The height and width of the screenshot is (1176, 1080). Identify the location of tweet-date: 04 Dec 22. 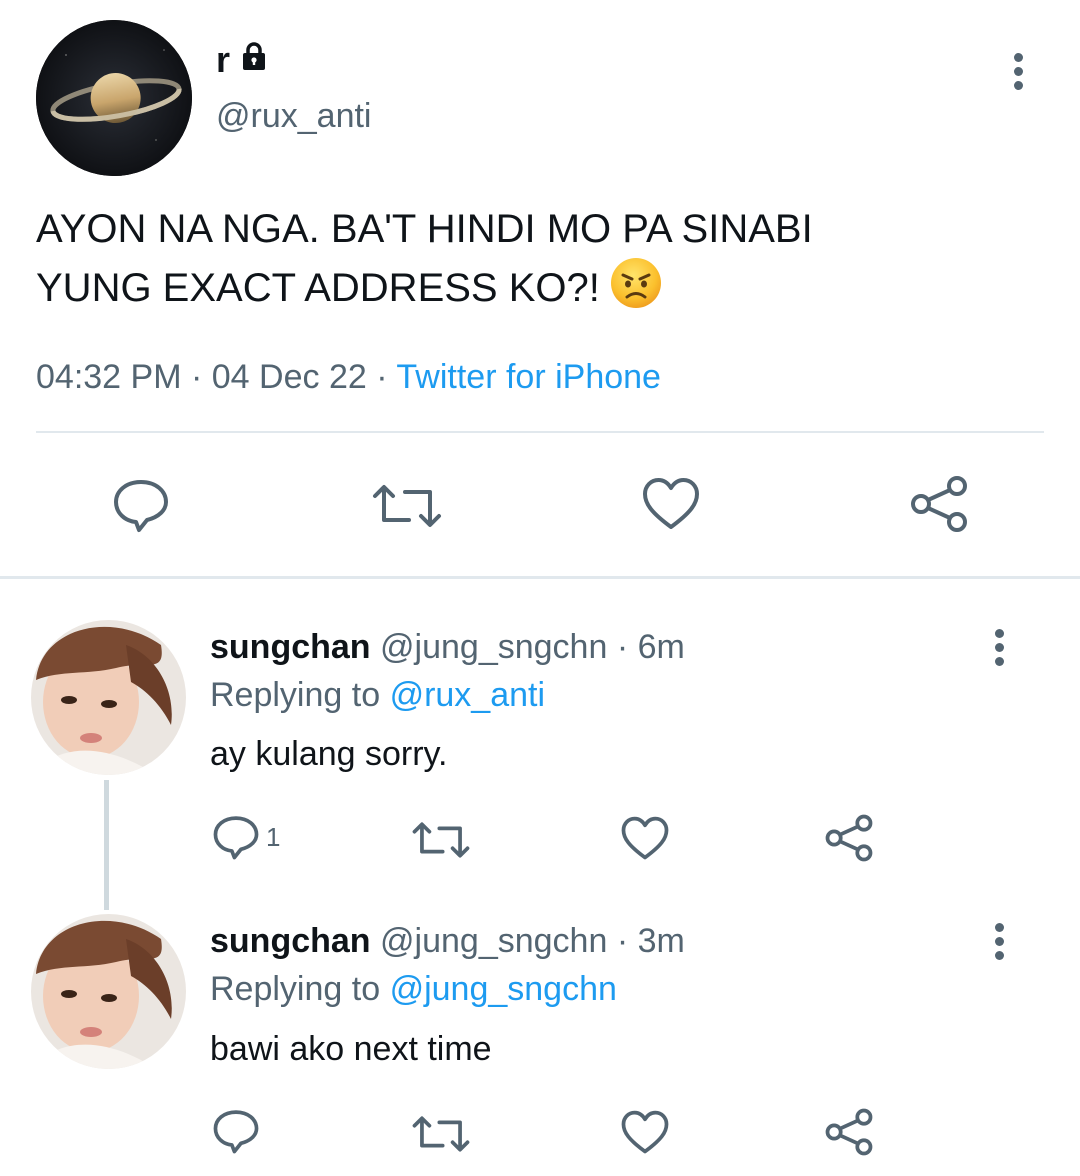
(289, 377).